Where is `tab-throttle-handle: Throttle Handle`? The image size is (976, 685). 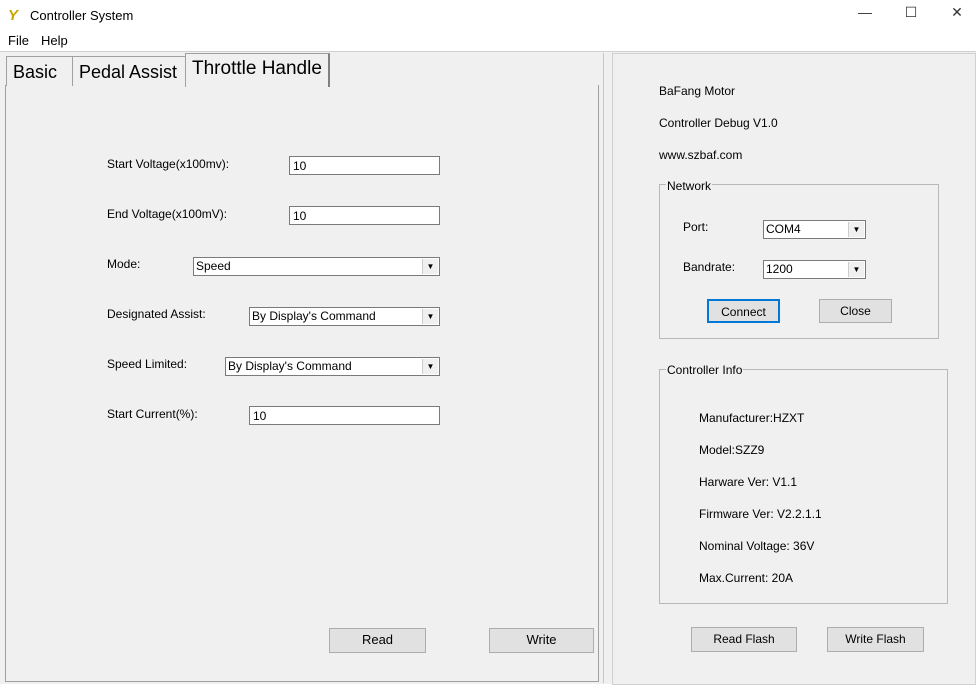 tab-throttle-handle: Throttle Handle is located at coordinates (257, 70).